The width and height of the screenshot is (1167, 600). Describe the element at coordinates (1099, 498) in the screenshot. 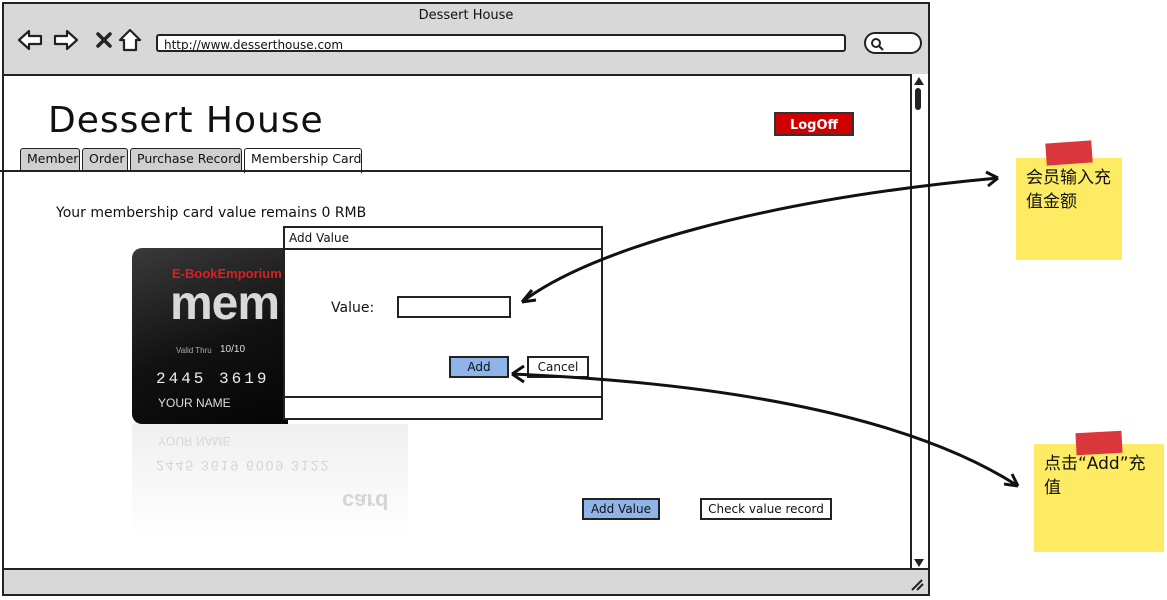

I see `sticky-note-add: 点击“Add”充值` at that location.